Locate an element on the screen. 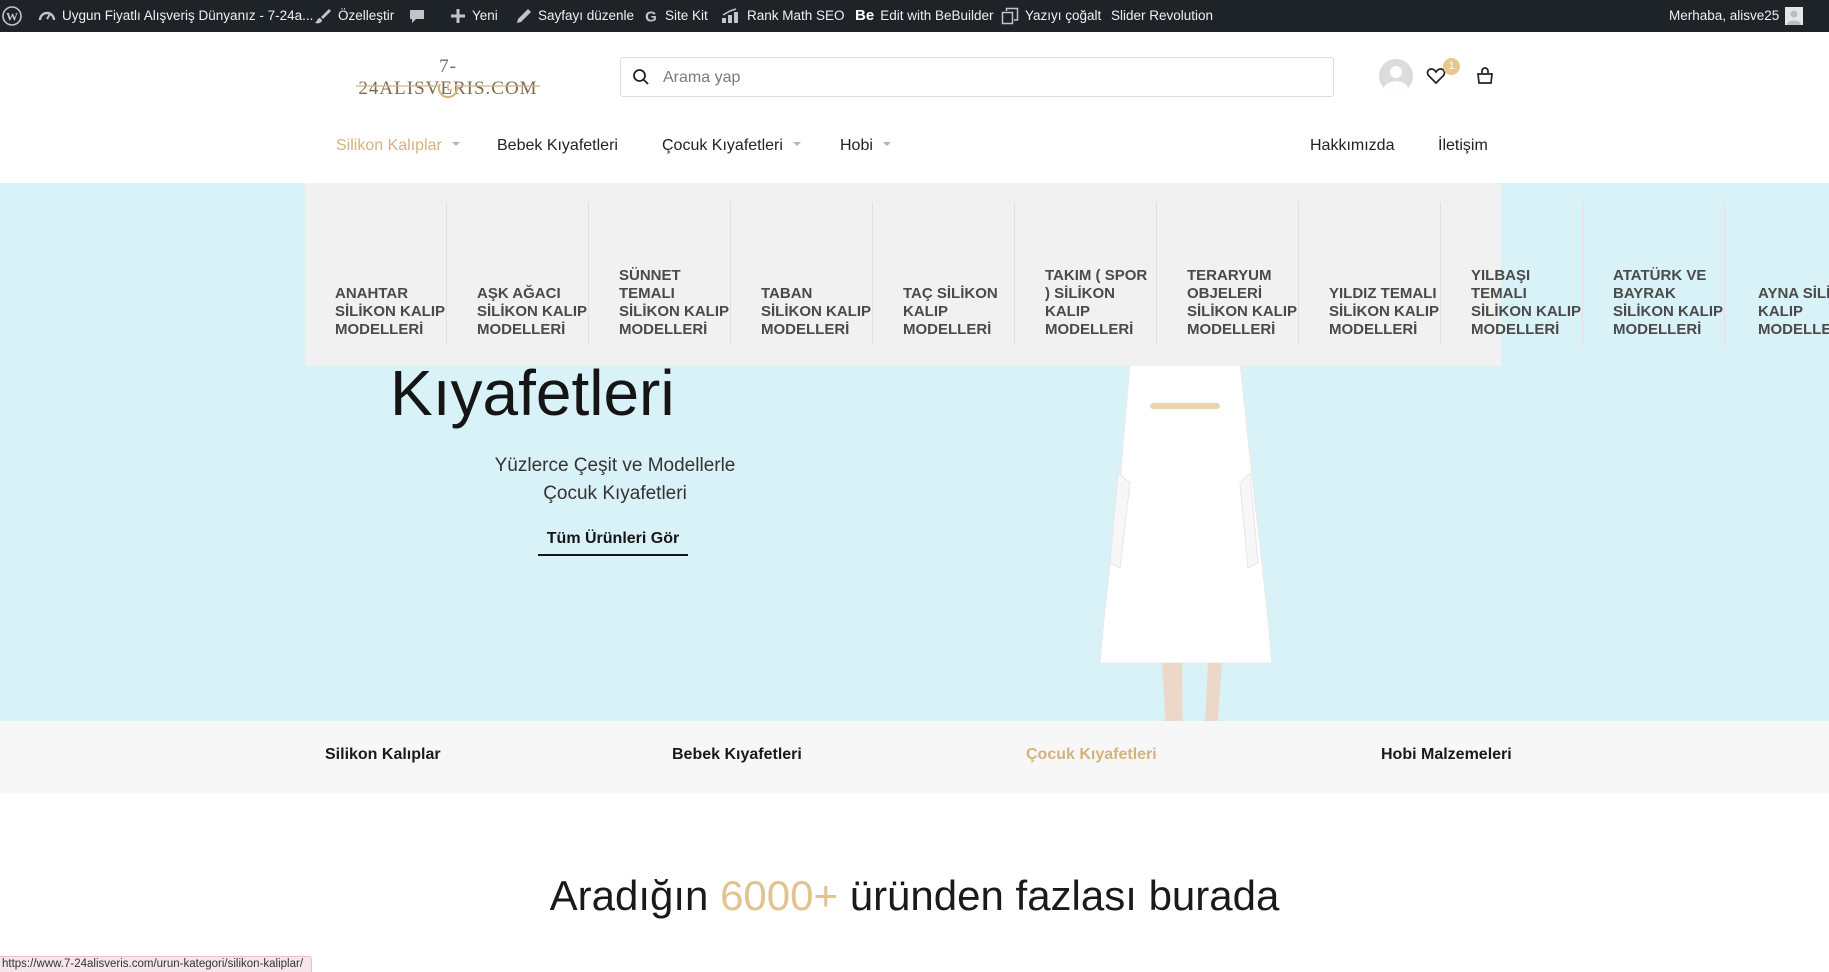 Image resolution: width=1829 pixels, height=972 pixels. mega-menu-label: YILBAŞI TEMALI SİLİKON KALIP MODELLERİ is located at coordinates (1526, 302).